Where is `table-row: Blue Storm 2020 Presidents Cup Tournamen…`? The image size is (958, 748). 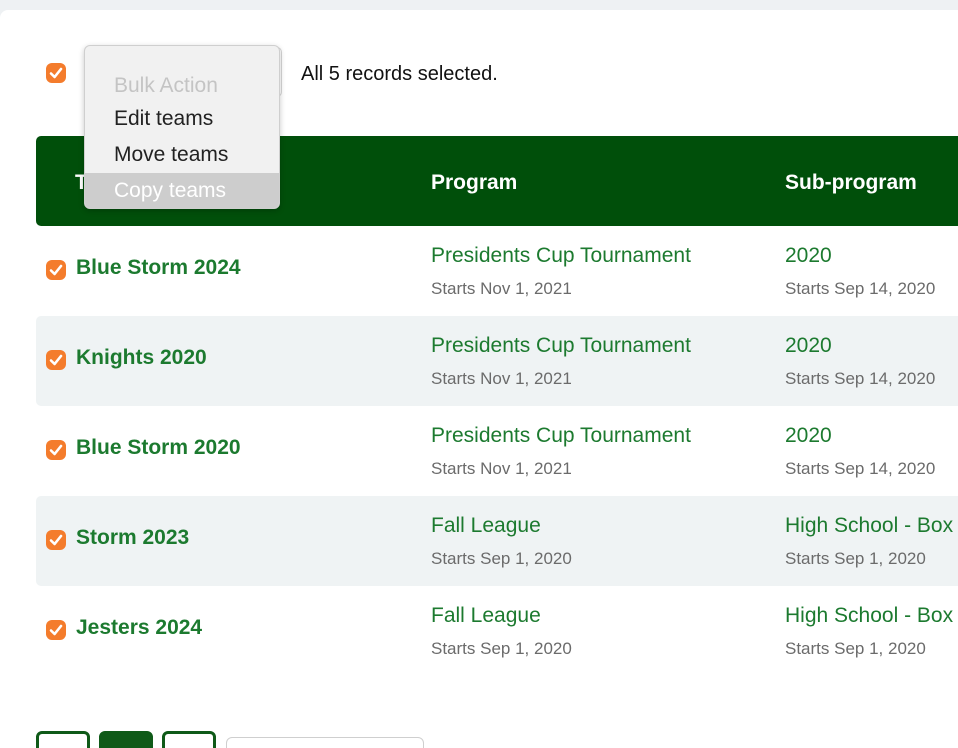
table-row: Blue Storm 2020 Presidents Cup Tournamen… is located at coordinates (497, 451).